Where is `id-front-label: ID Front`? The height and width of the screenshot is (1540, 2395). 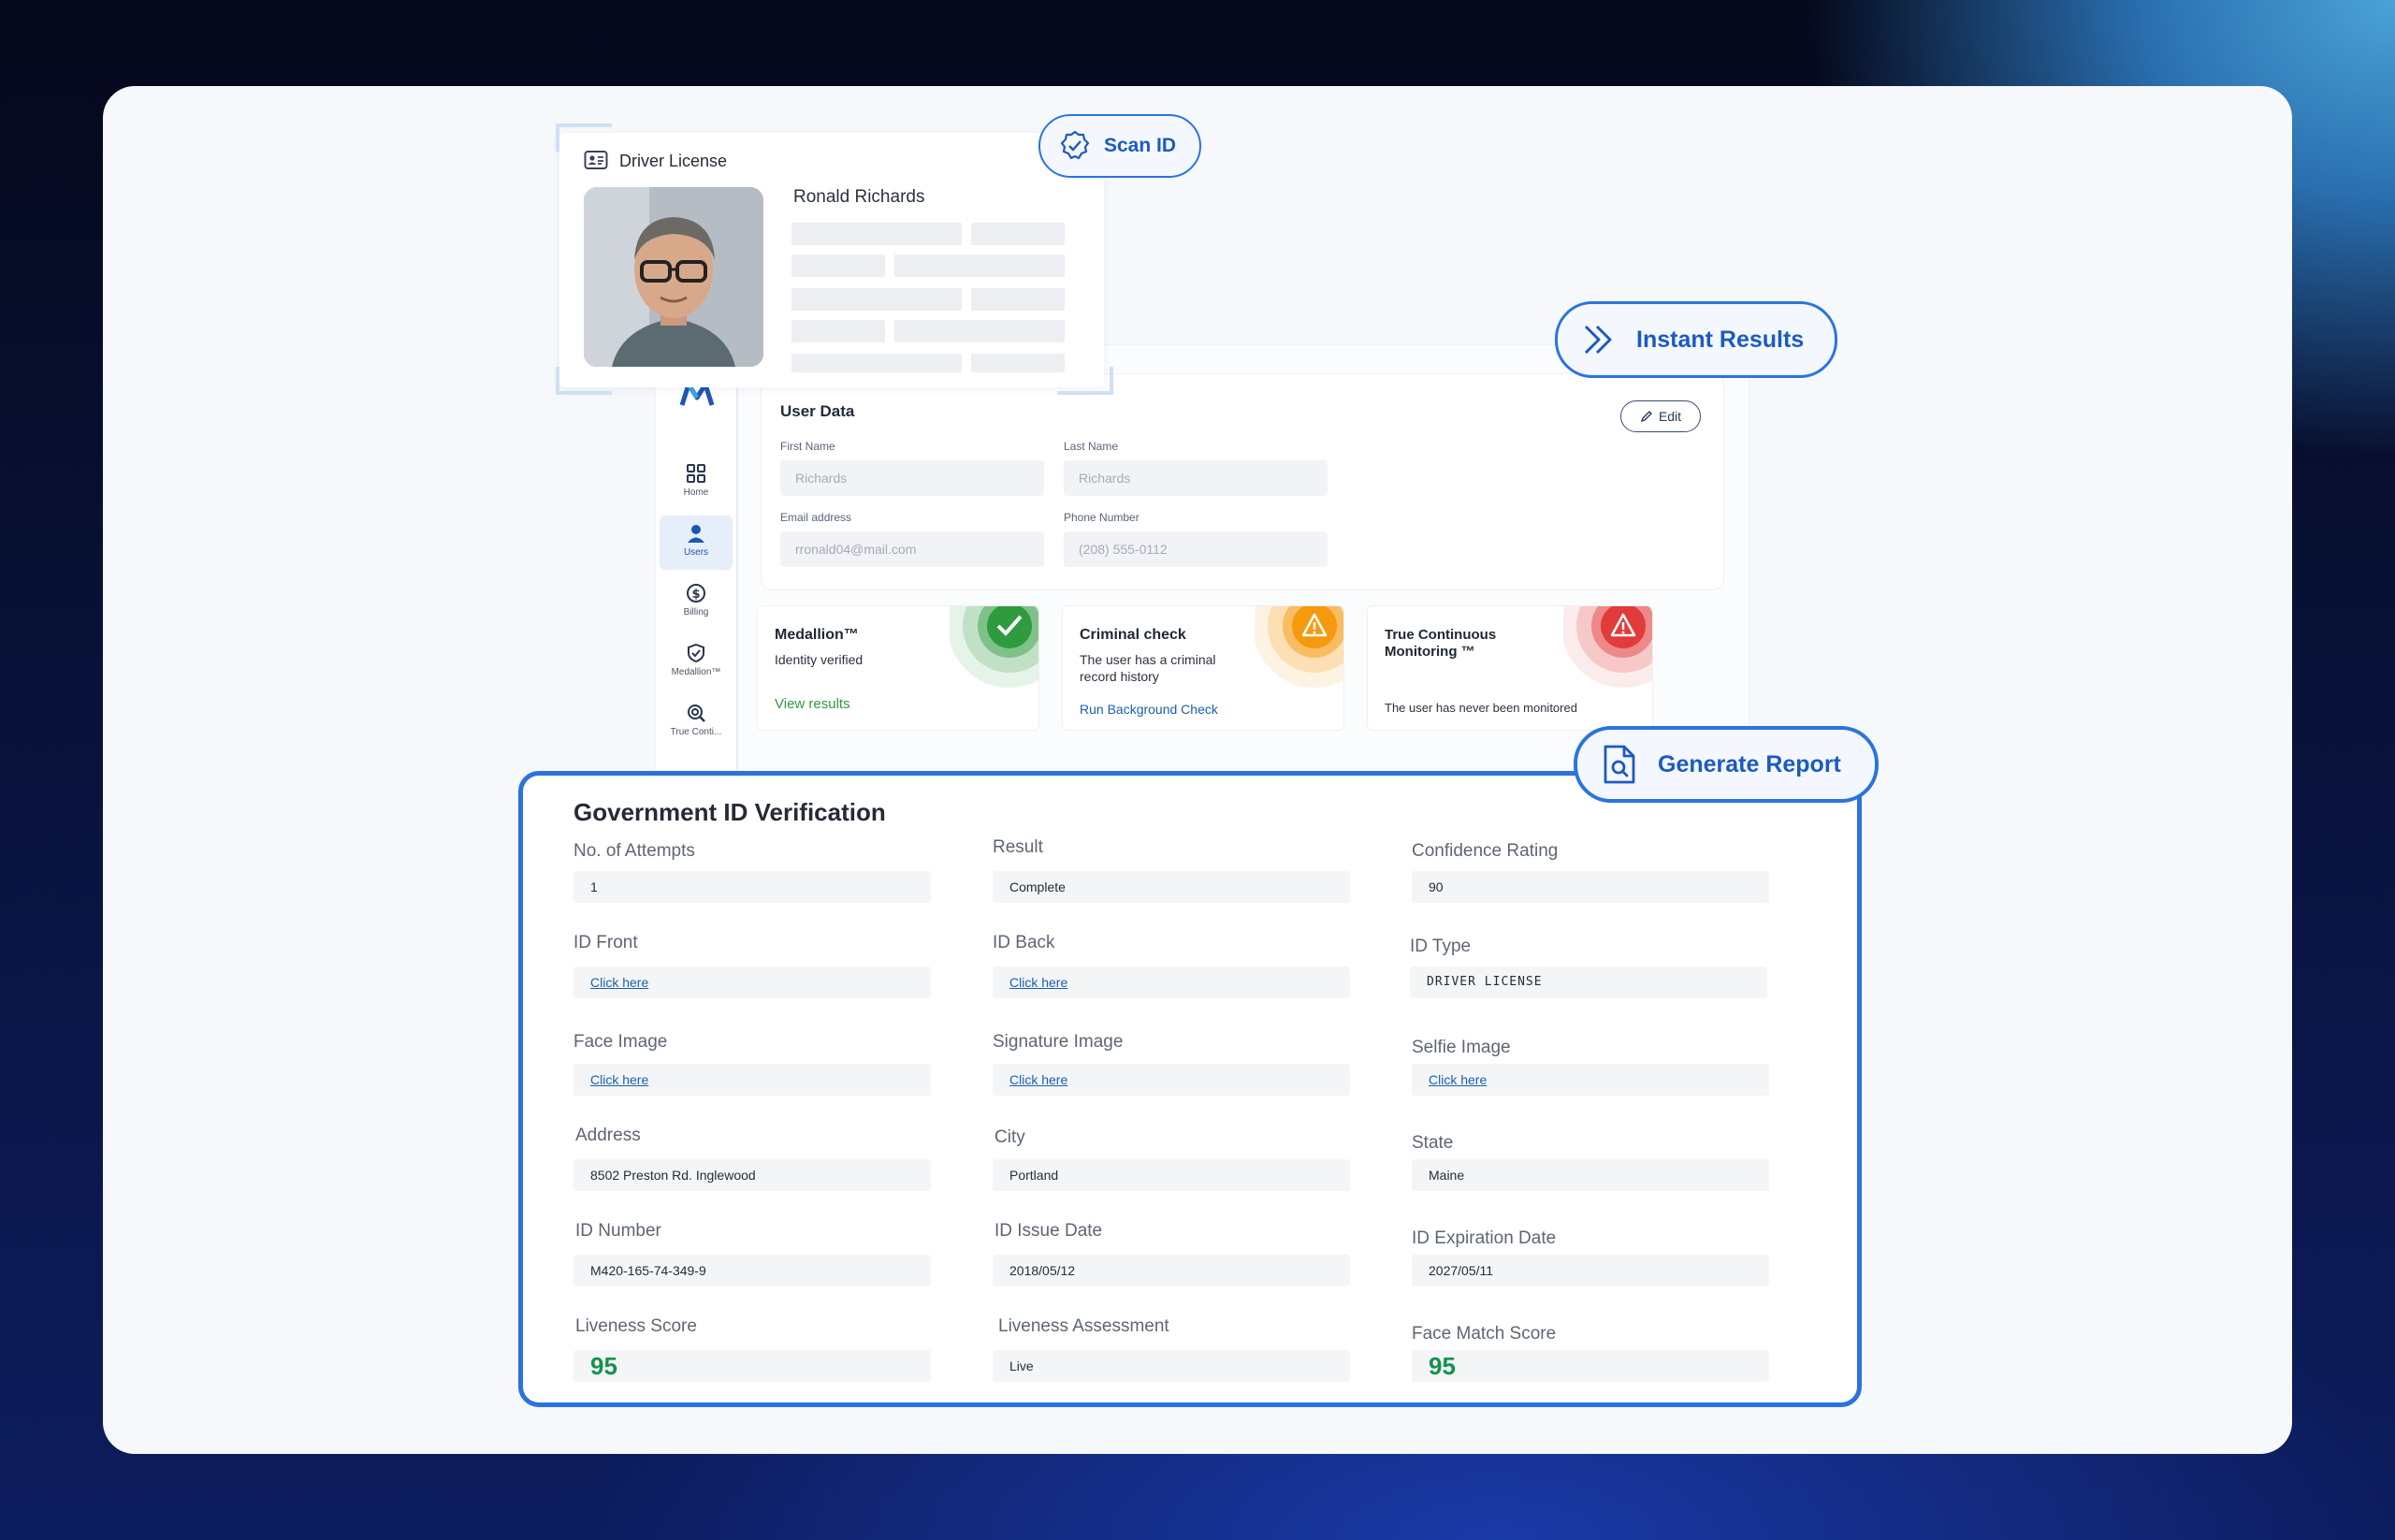
id-front-label: ID Front is located at coordinates (605, 943).